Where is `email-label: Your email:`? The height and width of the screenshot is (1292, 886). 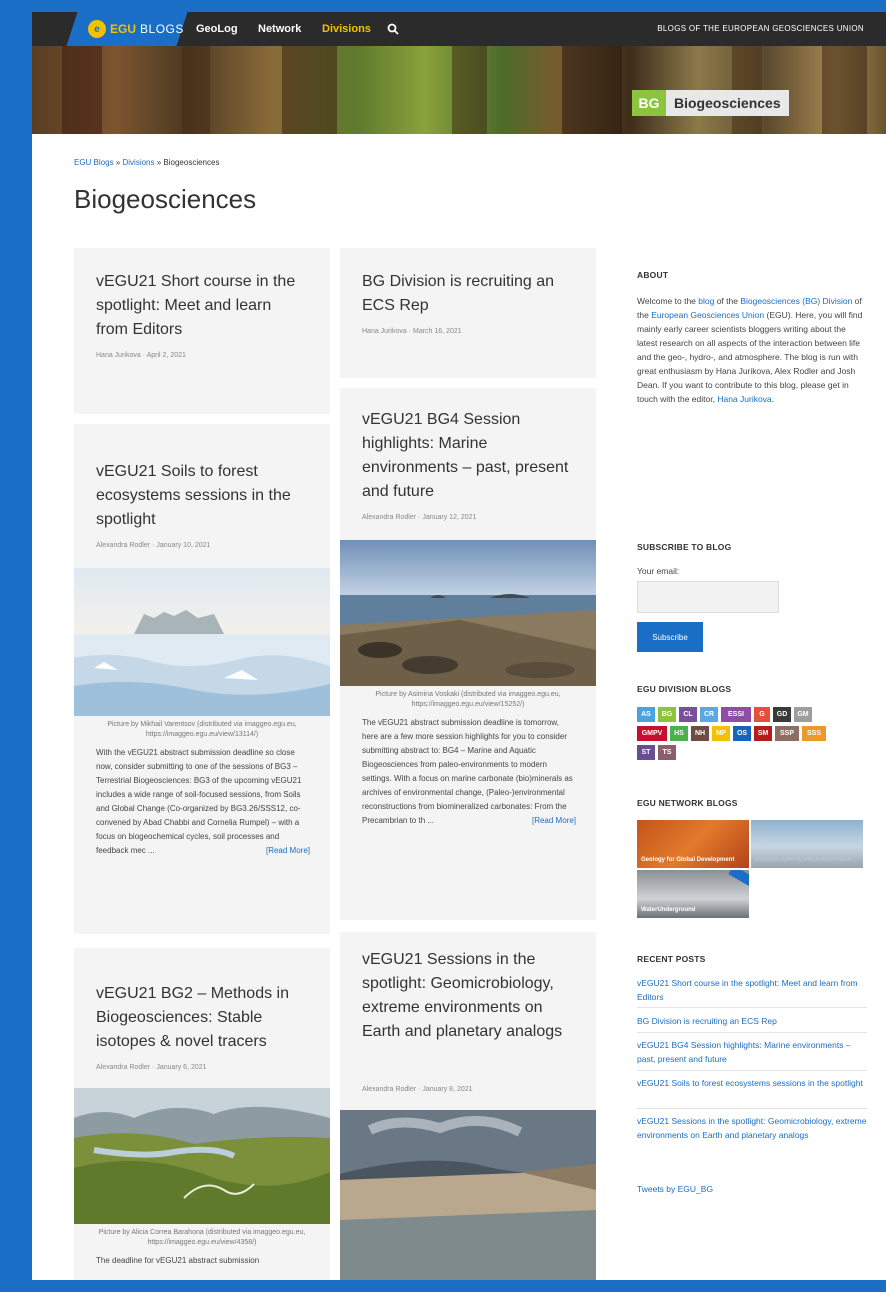 email-label: Your email: is located at coordinates (658, 571).